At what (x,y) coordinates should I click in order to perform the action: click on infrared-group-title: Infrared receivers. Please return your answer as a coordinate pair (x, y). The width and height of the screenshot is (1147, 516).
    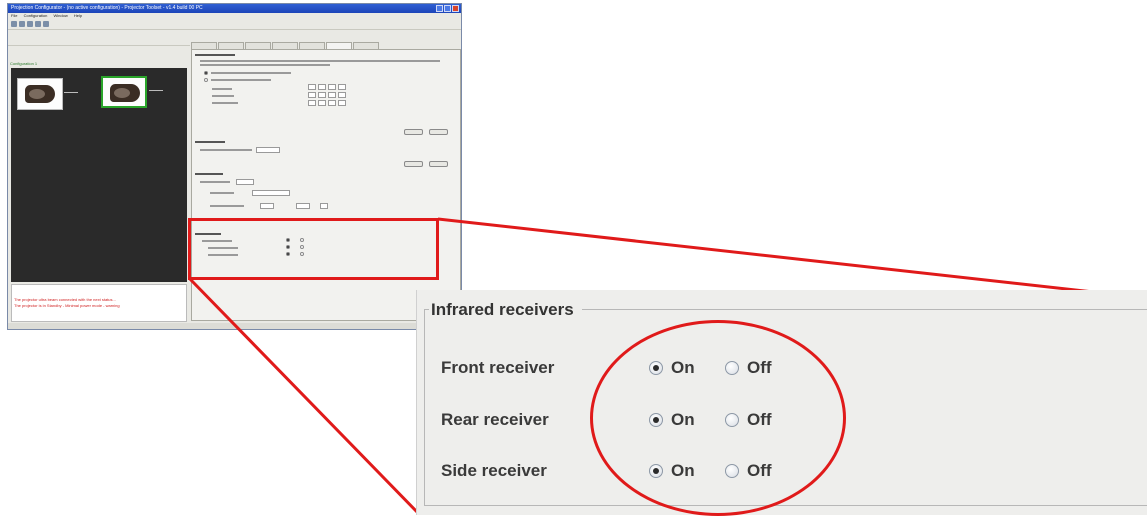
    Looking at the image, I should click on (505, 310).